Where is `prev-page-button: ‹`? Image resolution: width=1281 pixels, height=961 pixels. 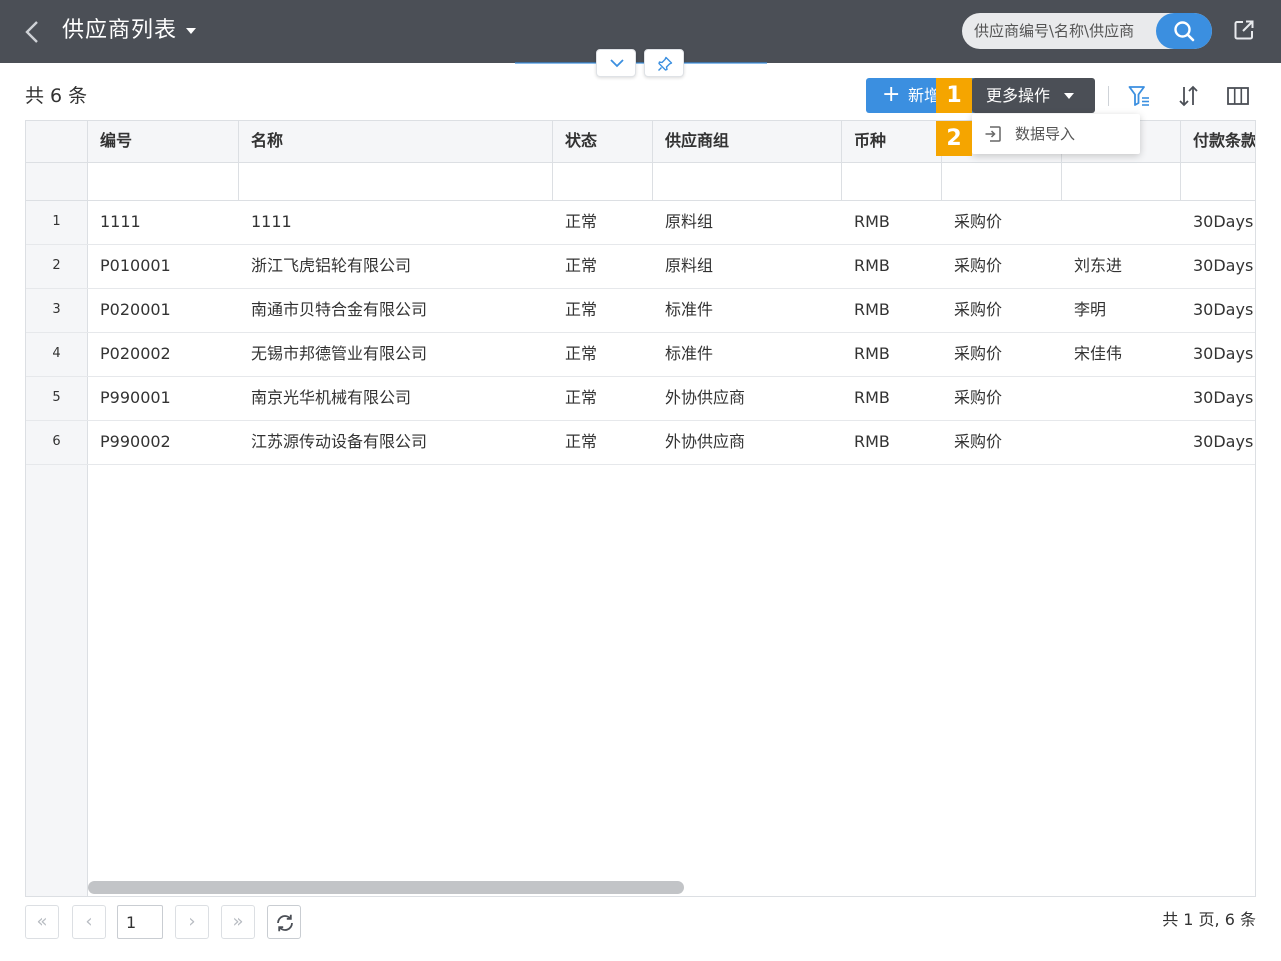
prev-page-button: ‹ is located at coordinates (89, 922).